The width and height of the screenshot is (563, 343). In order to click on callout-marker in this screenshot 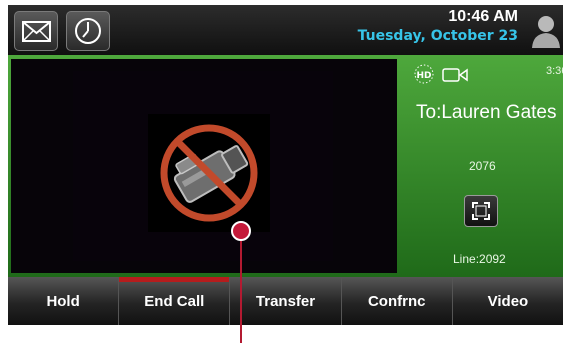, I will do `click(241, 231)`.